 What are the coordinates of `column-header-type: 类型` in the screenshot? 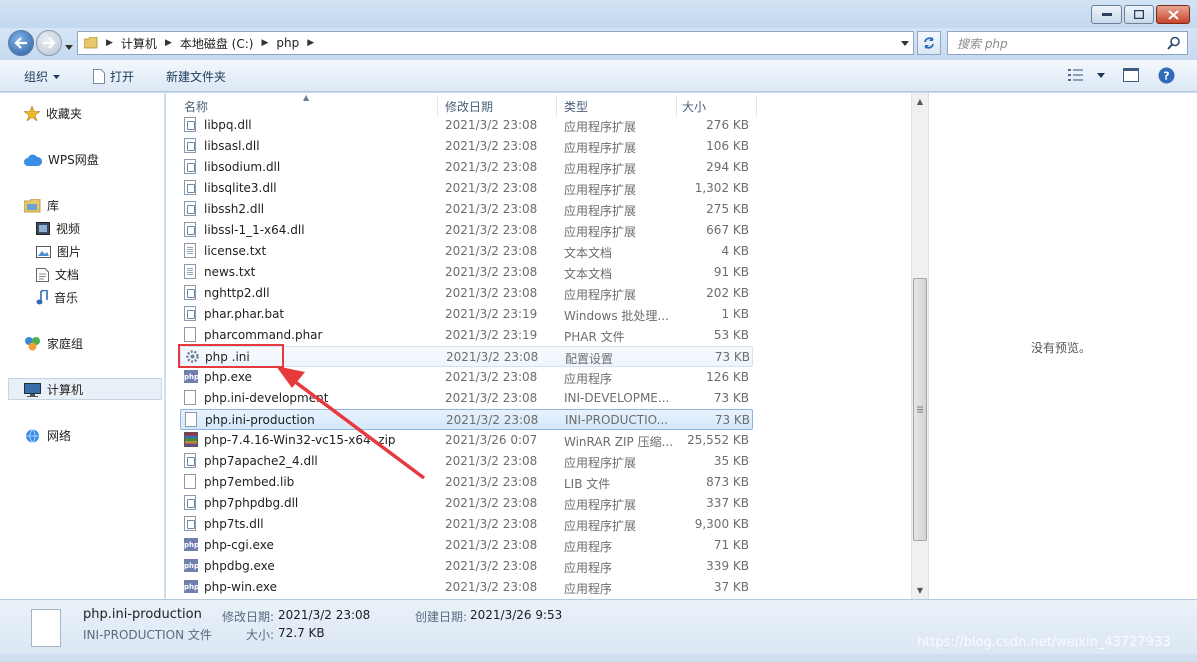 It's located at (576, 106).